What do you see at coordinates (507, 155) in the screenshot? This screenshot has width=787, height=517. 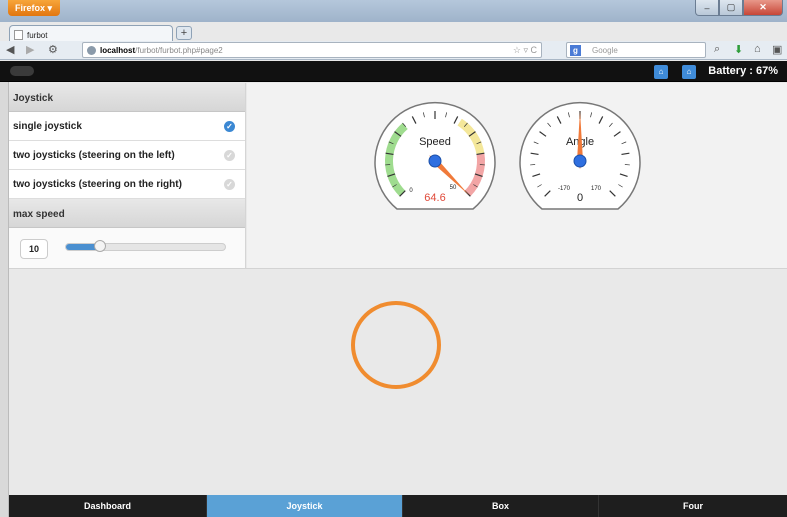 I see `gauges-svg: Speed 0 50 64.6 Angle -170 170 0` at bounding box center [507, 155].